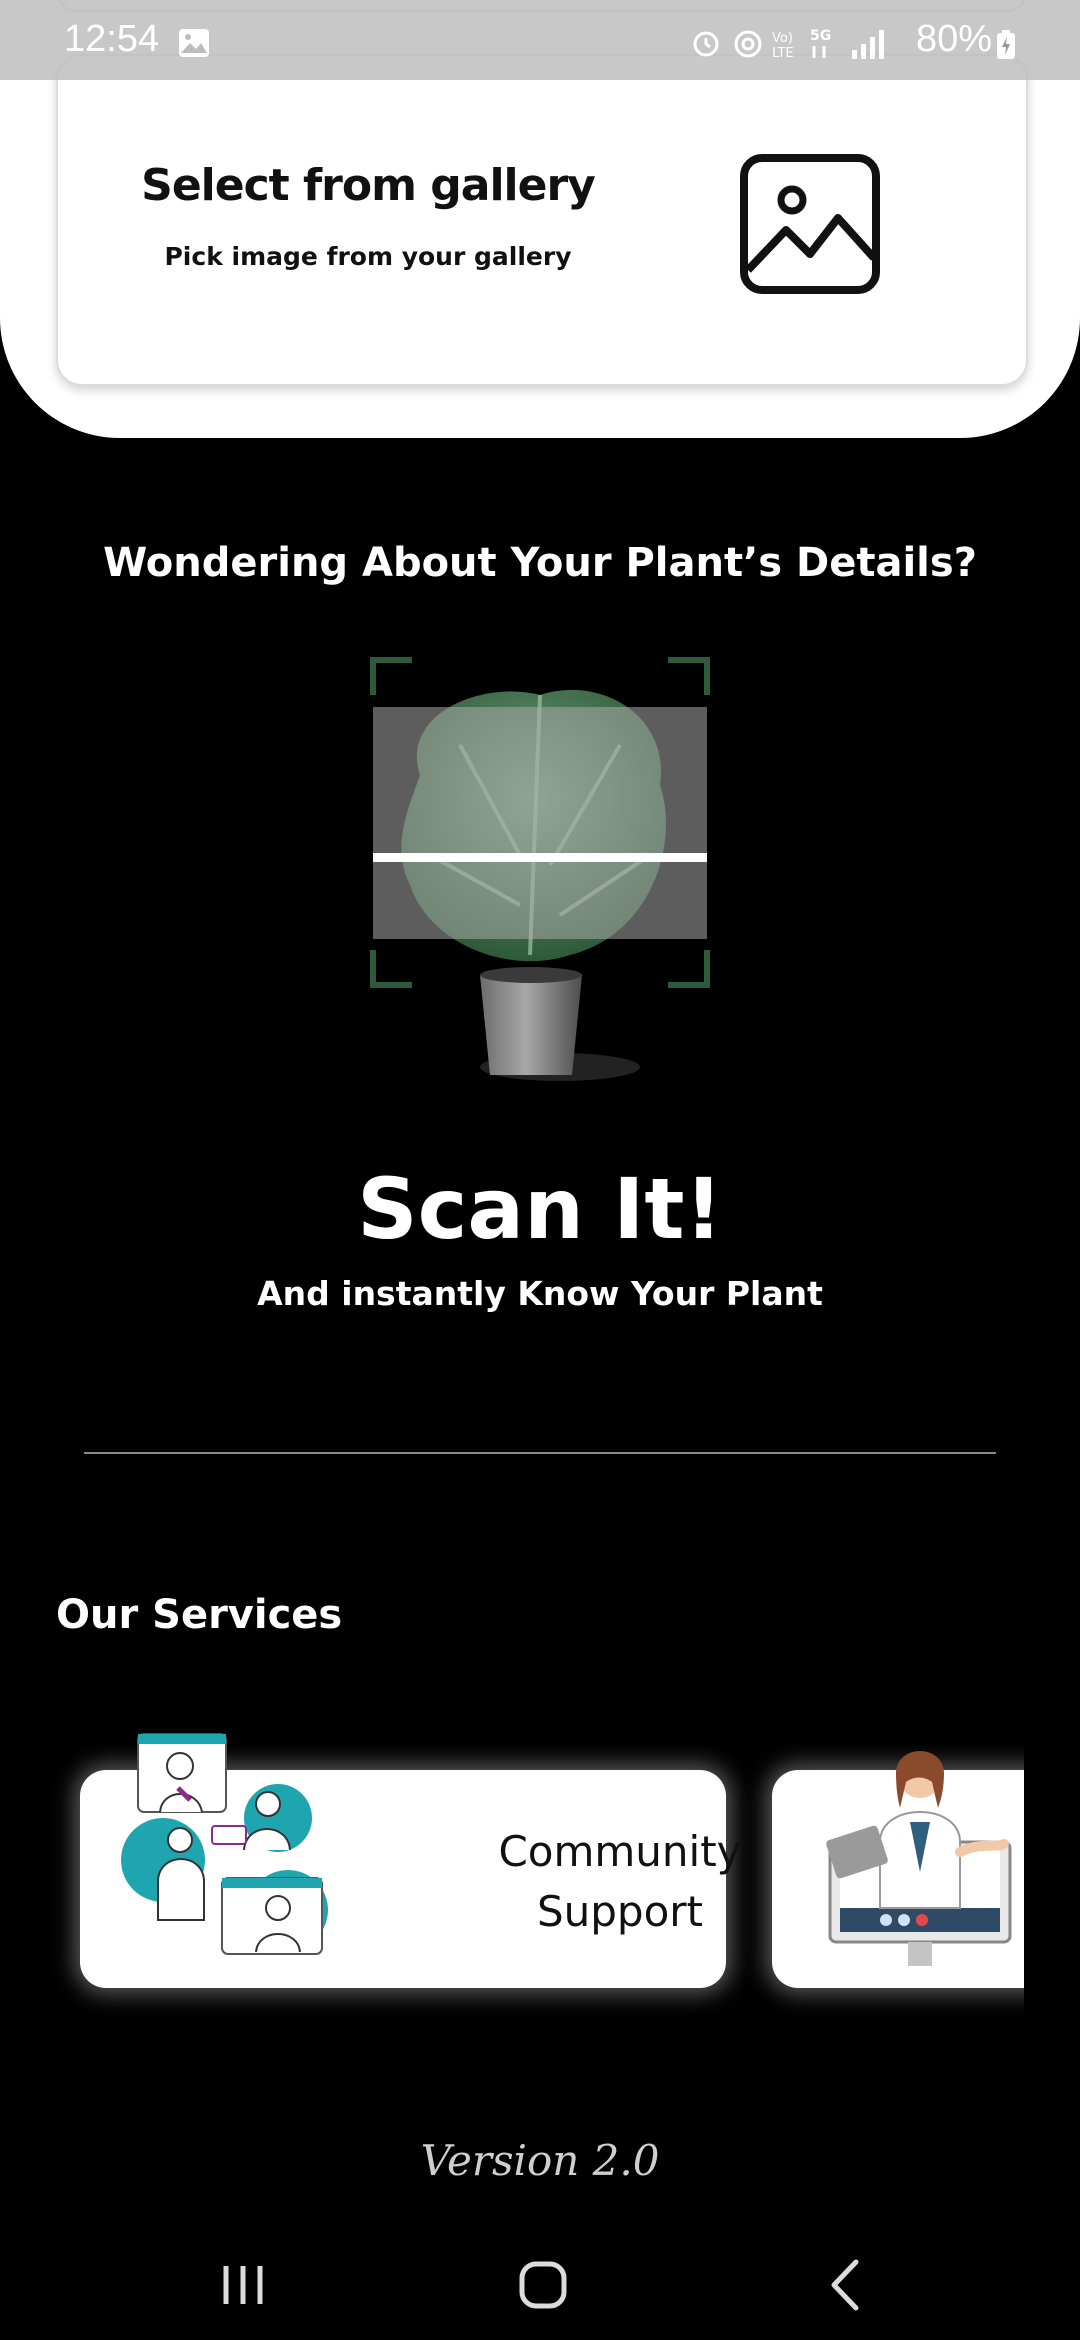 This screenshot has width=1080, height=2340. I want to click on system-navigation-bar, so click(540, 2285).